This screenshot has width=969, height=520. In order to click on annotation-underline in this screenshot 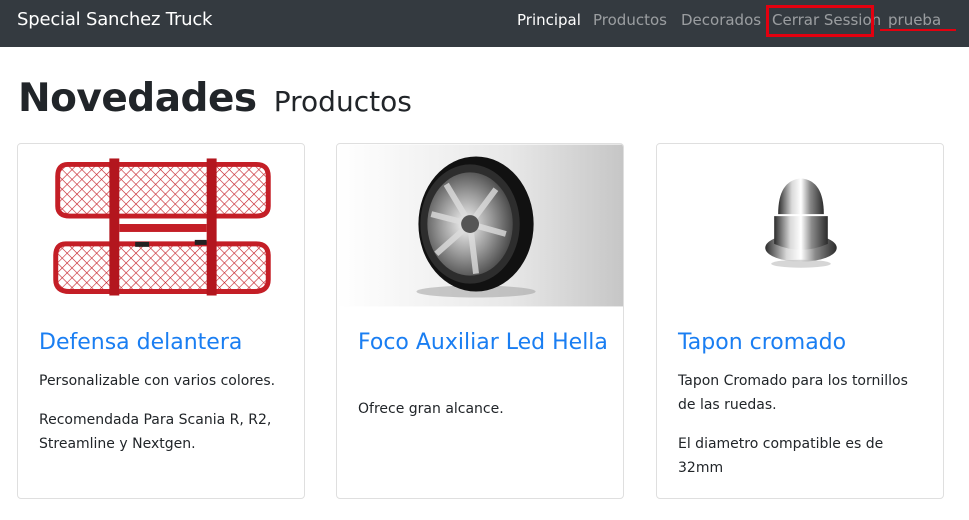, I will do `click(918, 30)`.